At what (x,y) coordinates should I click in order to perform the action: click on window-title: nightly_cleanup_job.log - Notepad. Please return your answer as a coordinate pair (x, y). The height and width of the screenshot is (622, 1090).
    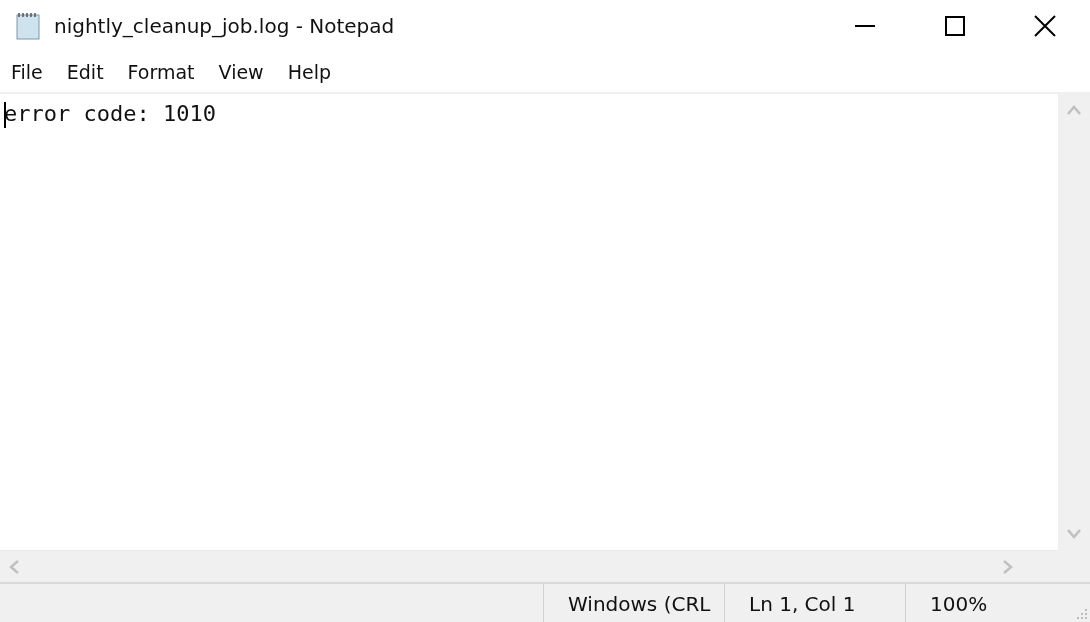
    Looking at the image, I should click on (224, 26).